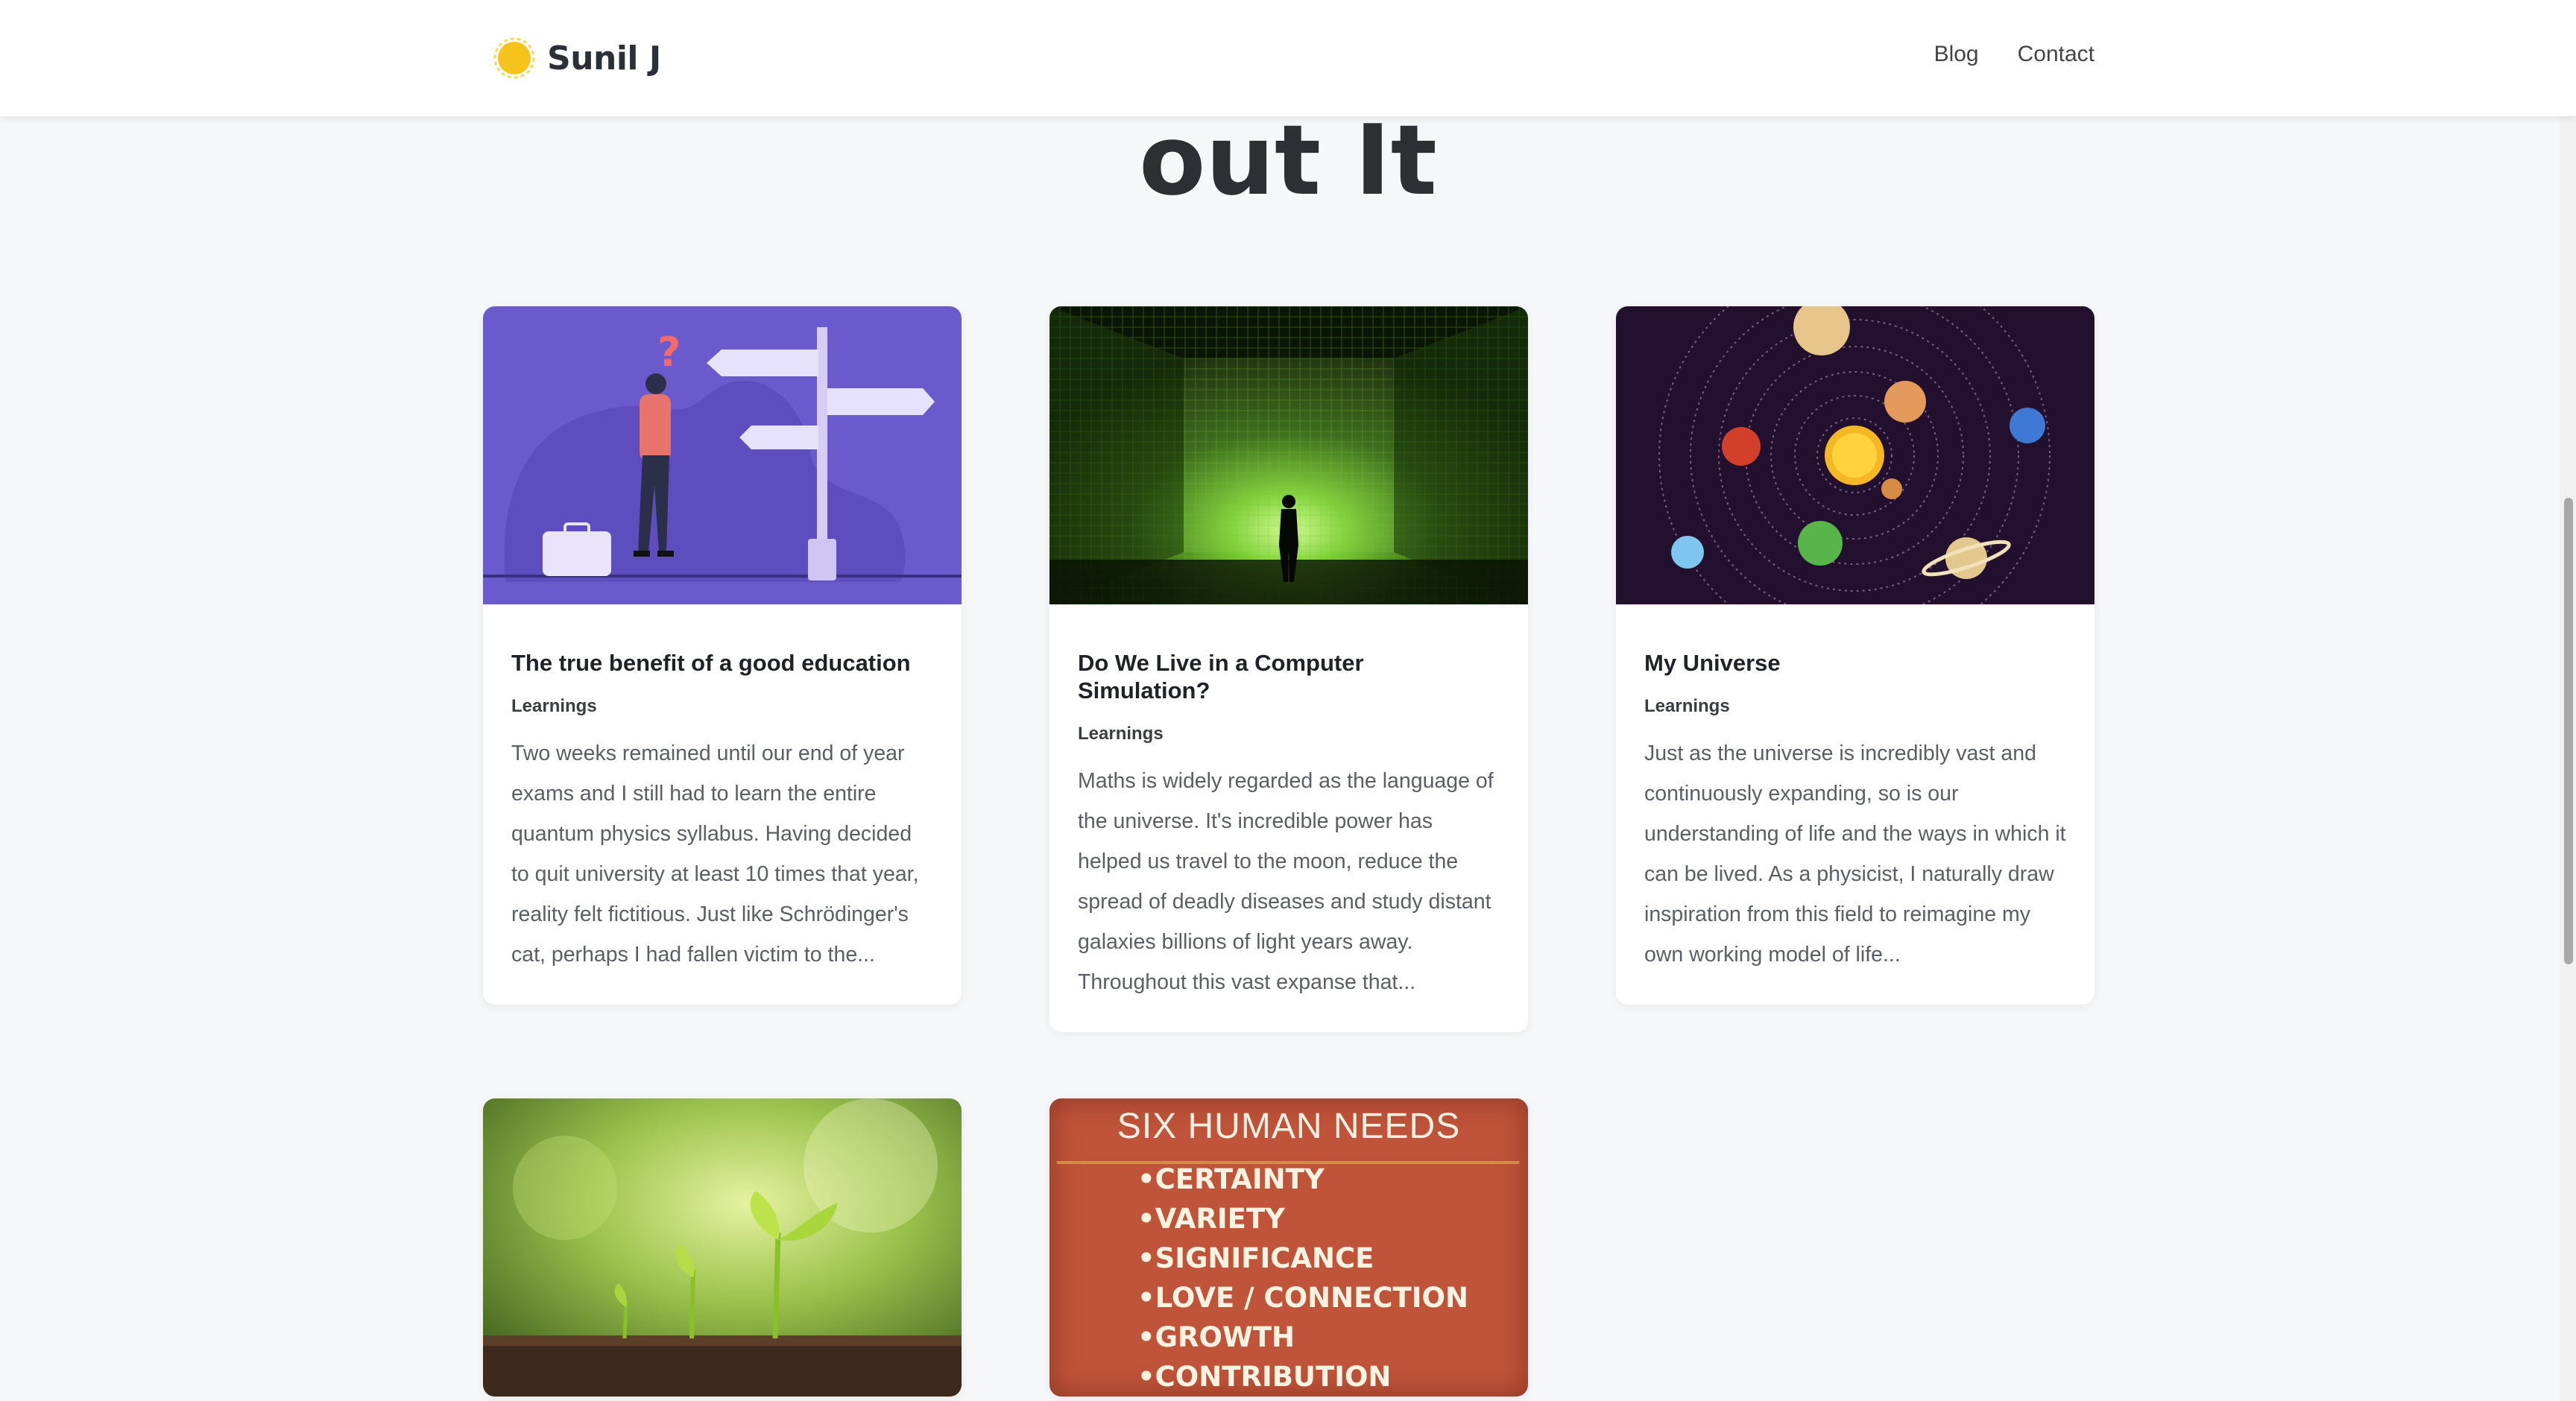 This screenshot has width=2576, height=1401. I want to click on scrollbar-thumb, so click(2569, 731).